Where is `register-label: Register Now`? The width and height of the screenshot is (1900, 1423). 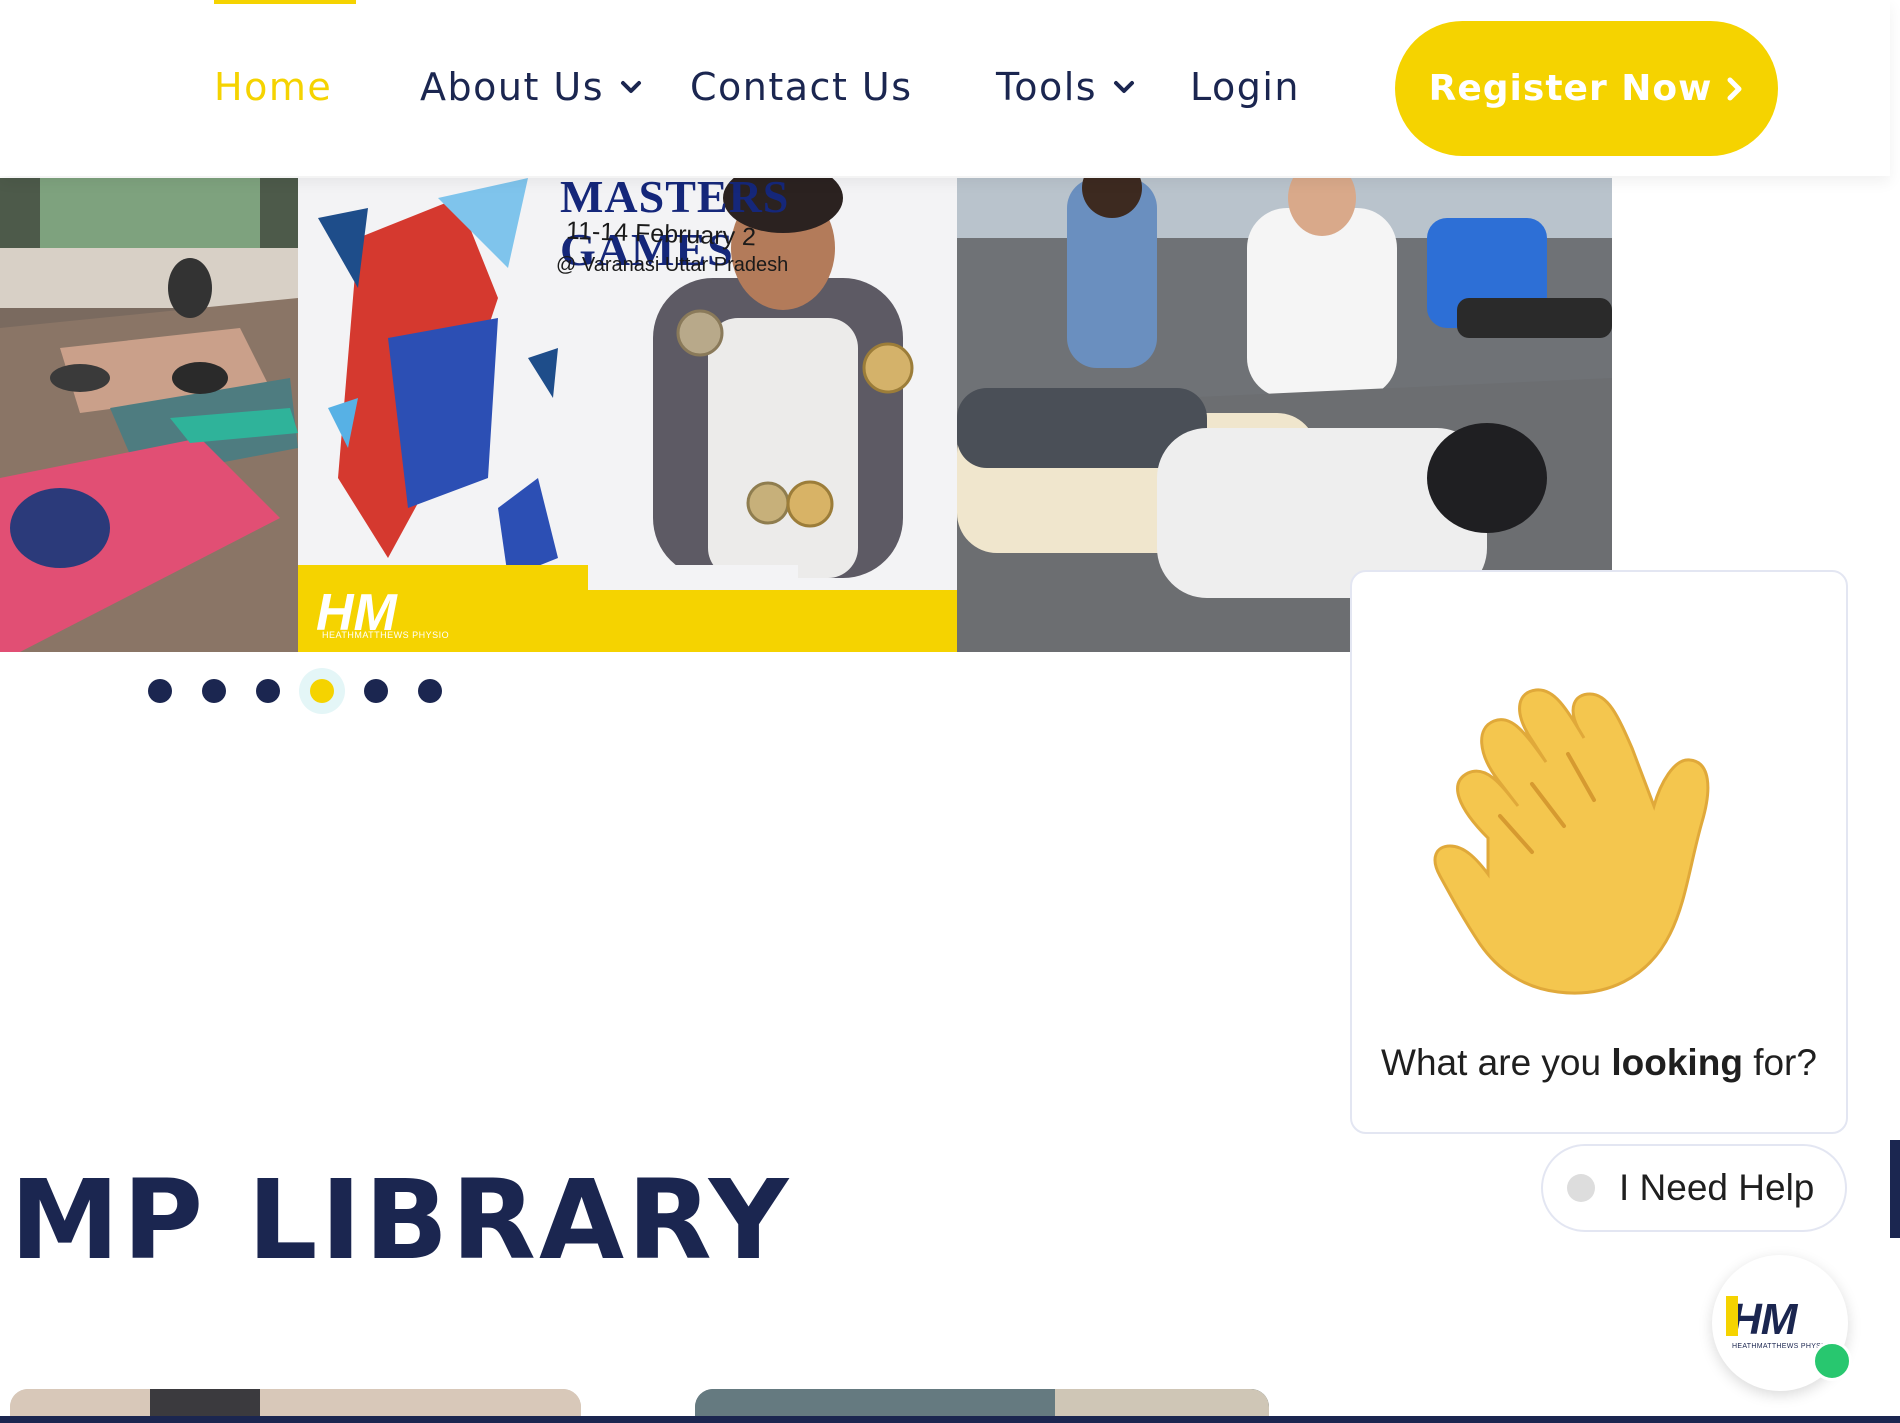 register-label: Register Now is located at coordinates (1570, 88).